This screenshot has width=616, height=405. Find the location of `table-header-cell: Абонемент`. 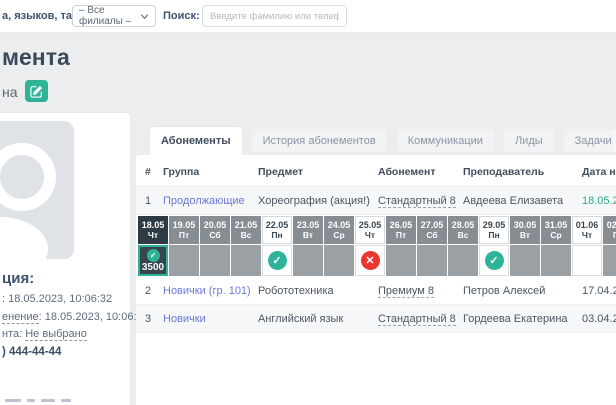

table-header-cell: Абонемент is located at coordinates (407, 172).